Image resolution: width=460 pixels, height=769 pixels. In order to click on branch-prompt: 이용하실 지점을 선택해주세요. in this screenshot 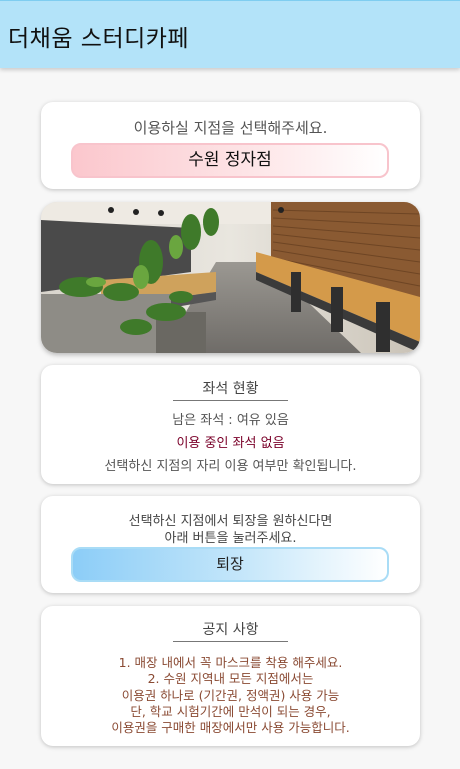, I will do `click(230, 128)`.